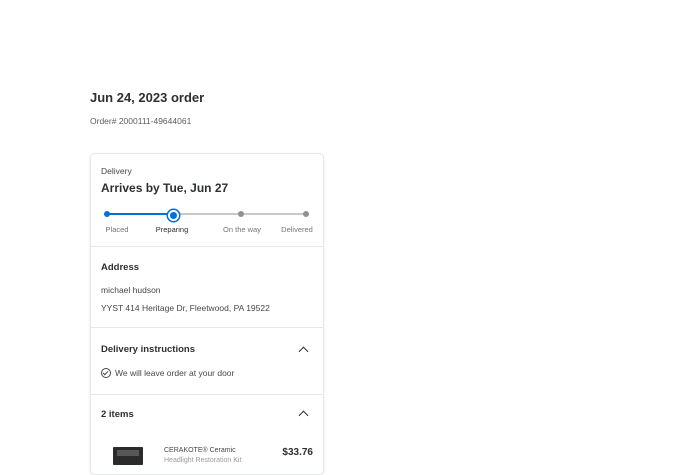  What do you see at coordinates (131, 290) in the screenshot?
I see `address-name: michael hudson` at bounding box center [131, 290].